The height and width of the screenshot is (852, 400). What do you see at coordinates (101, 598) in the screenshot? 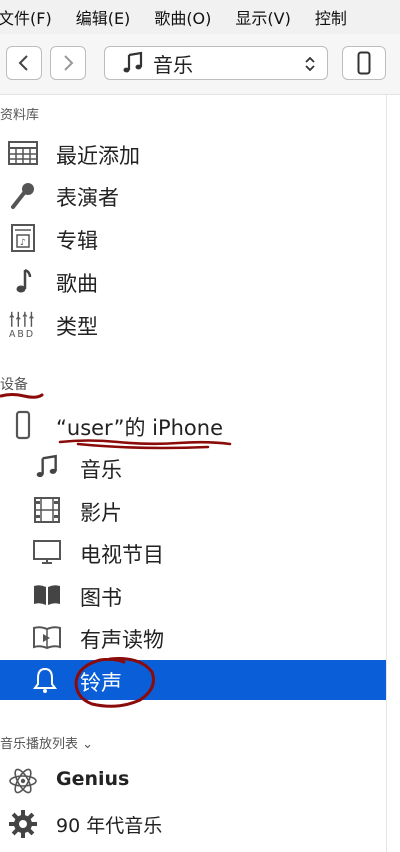
I see `sidebar-item-label: 图书` at bounding box center [101, 598].